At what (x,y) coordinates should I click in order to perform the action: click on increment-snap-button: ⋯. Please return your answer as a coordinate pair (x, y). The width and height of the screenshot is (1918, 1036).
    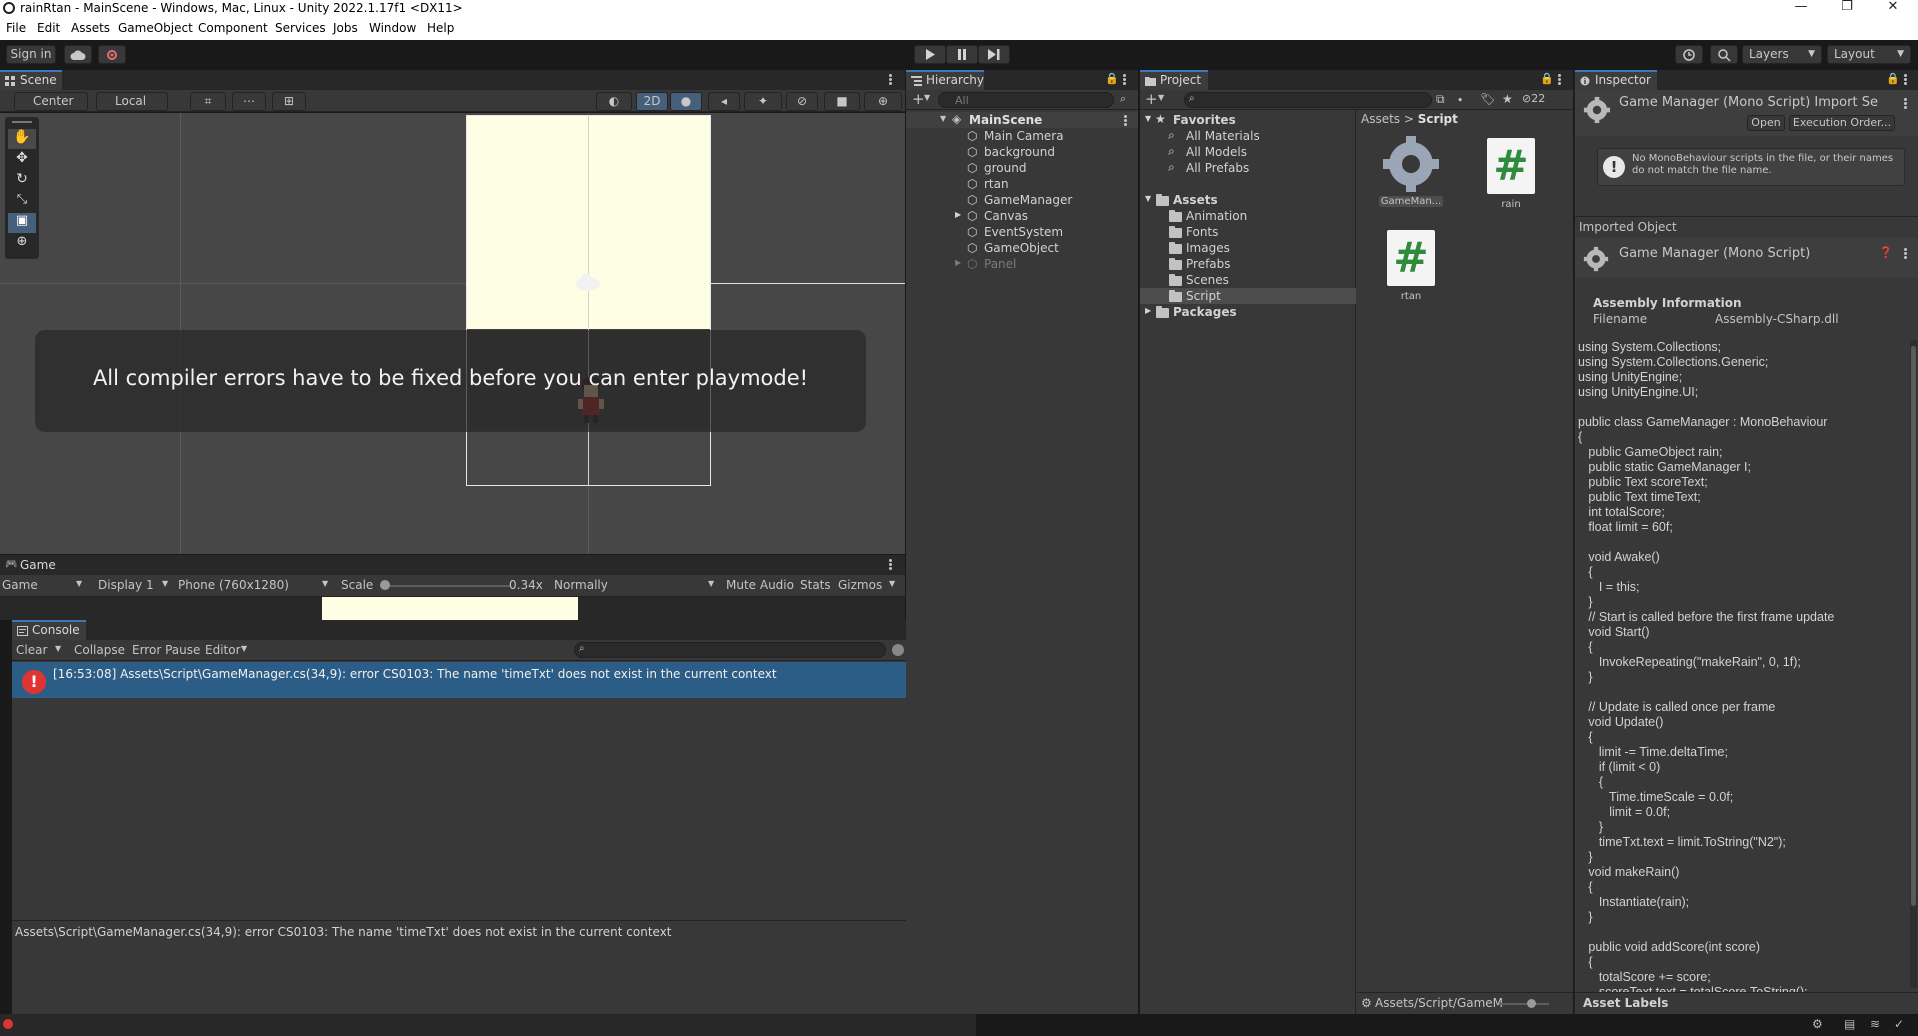
    Looking at the image, I should click on (249, 101).